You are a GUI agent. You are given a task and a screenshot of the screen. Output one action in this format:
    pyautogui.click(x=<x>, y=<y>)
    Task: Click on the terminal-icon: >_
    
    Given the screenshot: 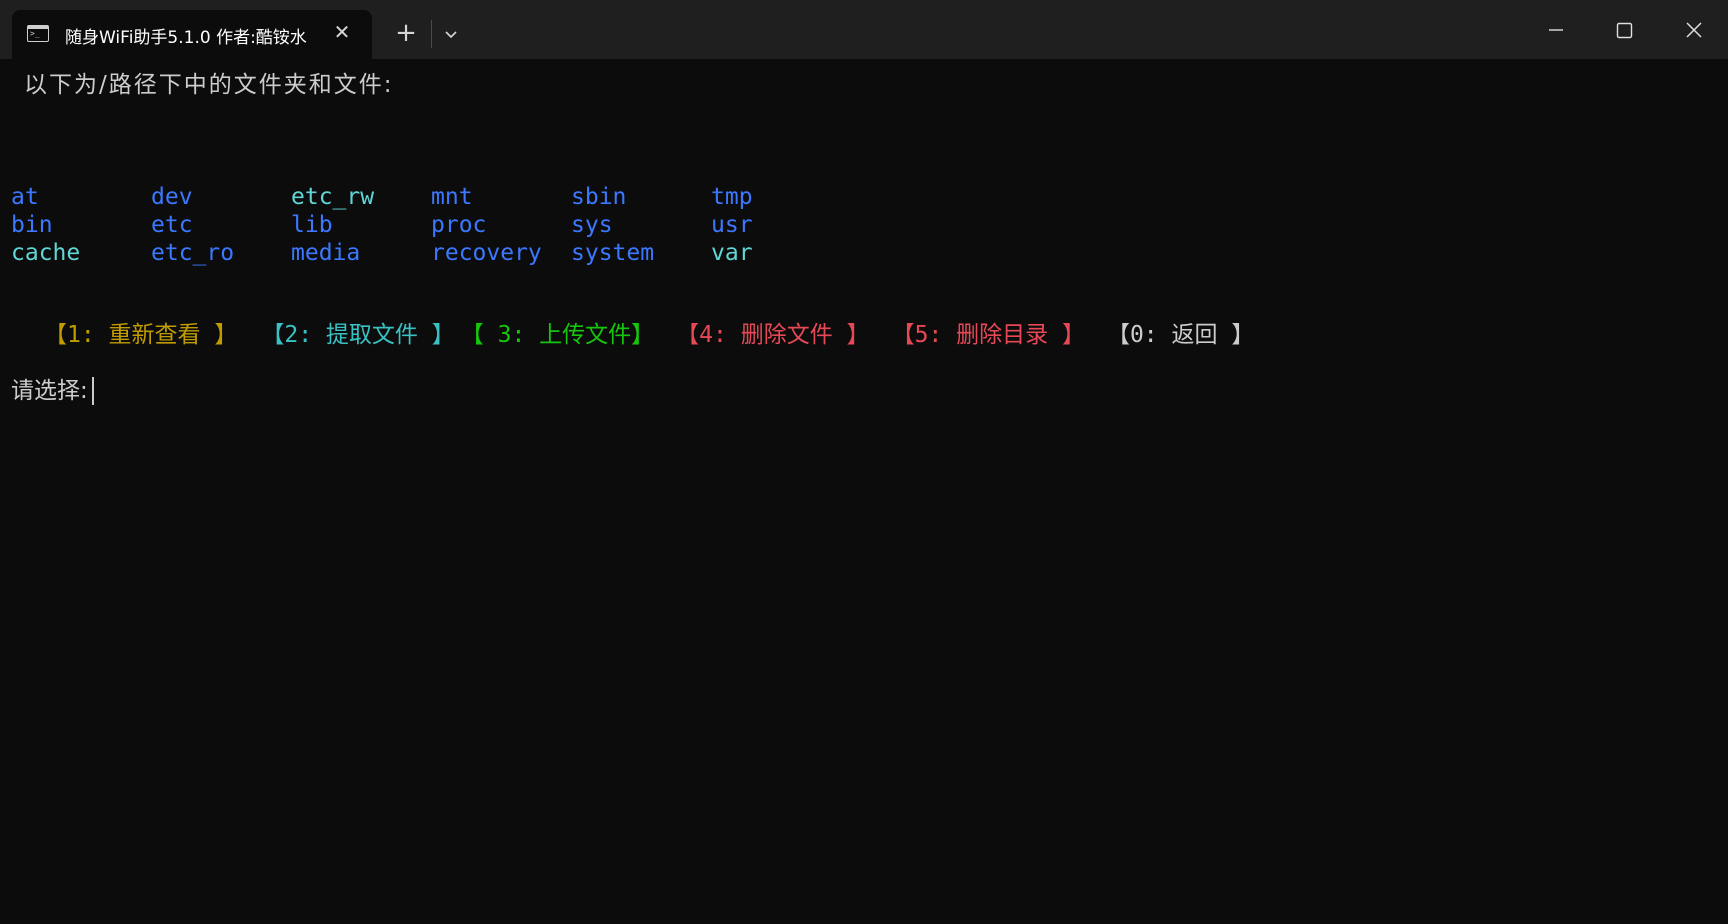 What is the action you would take?
    pyautogui.click(x=38, y=33)
    